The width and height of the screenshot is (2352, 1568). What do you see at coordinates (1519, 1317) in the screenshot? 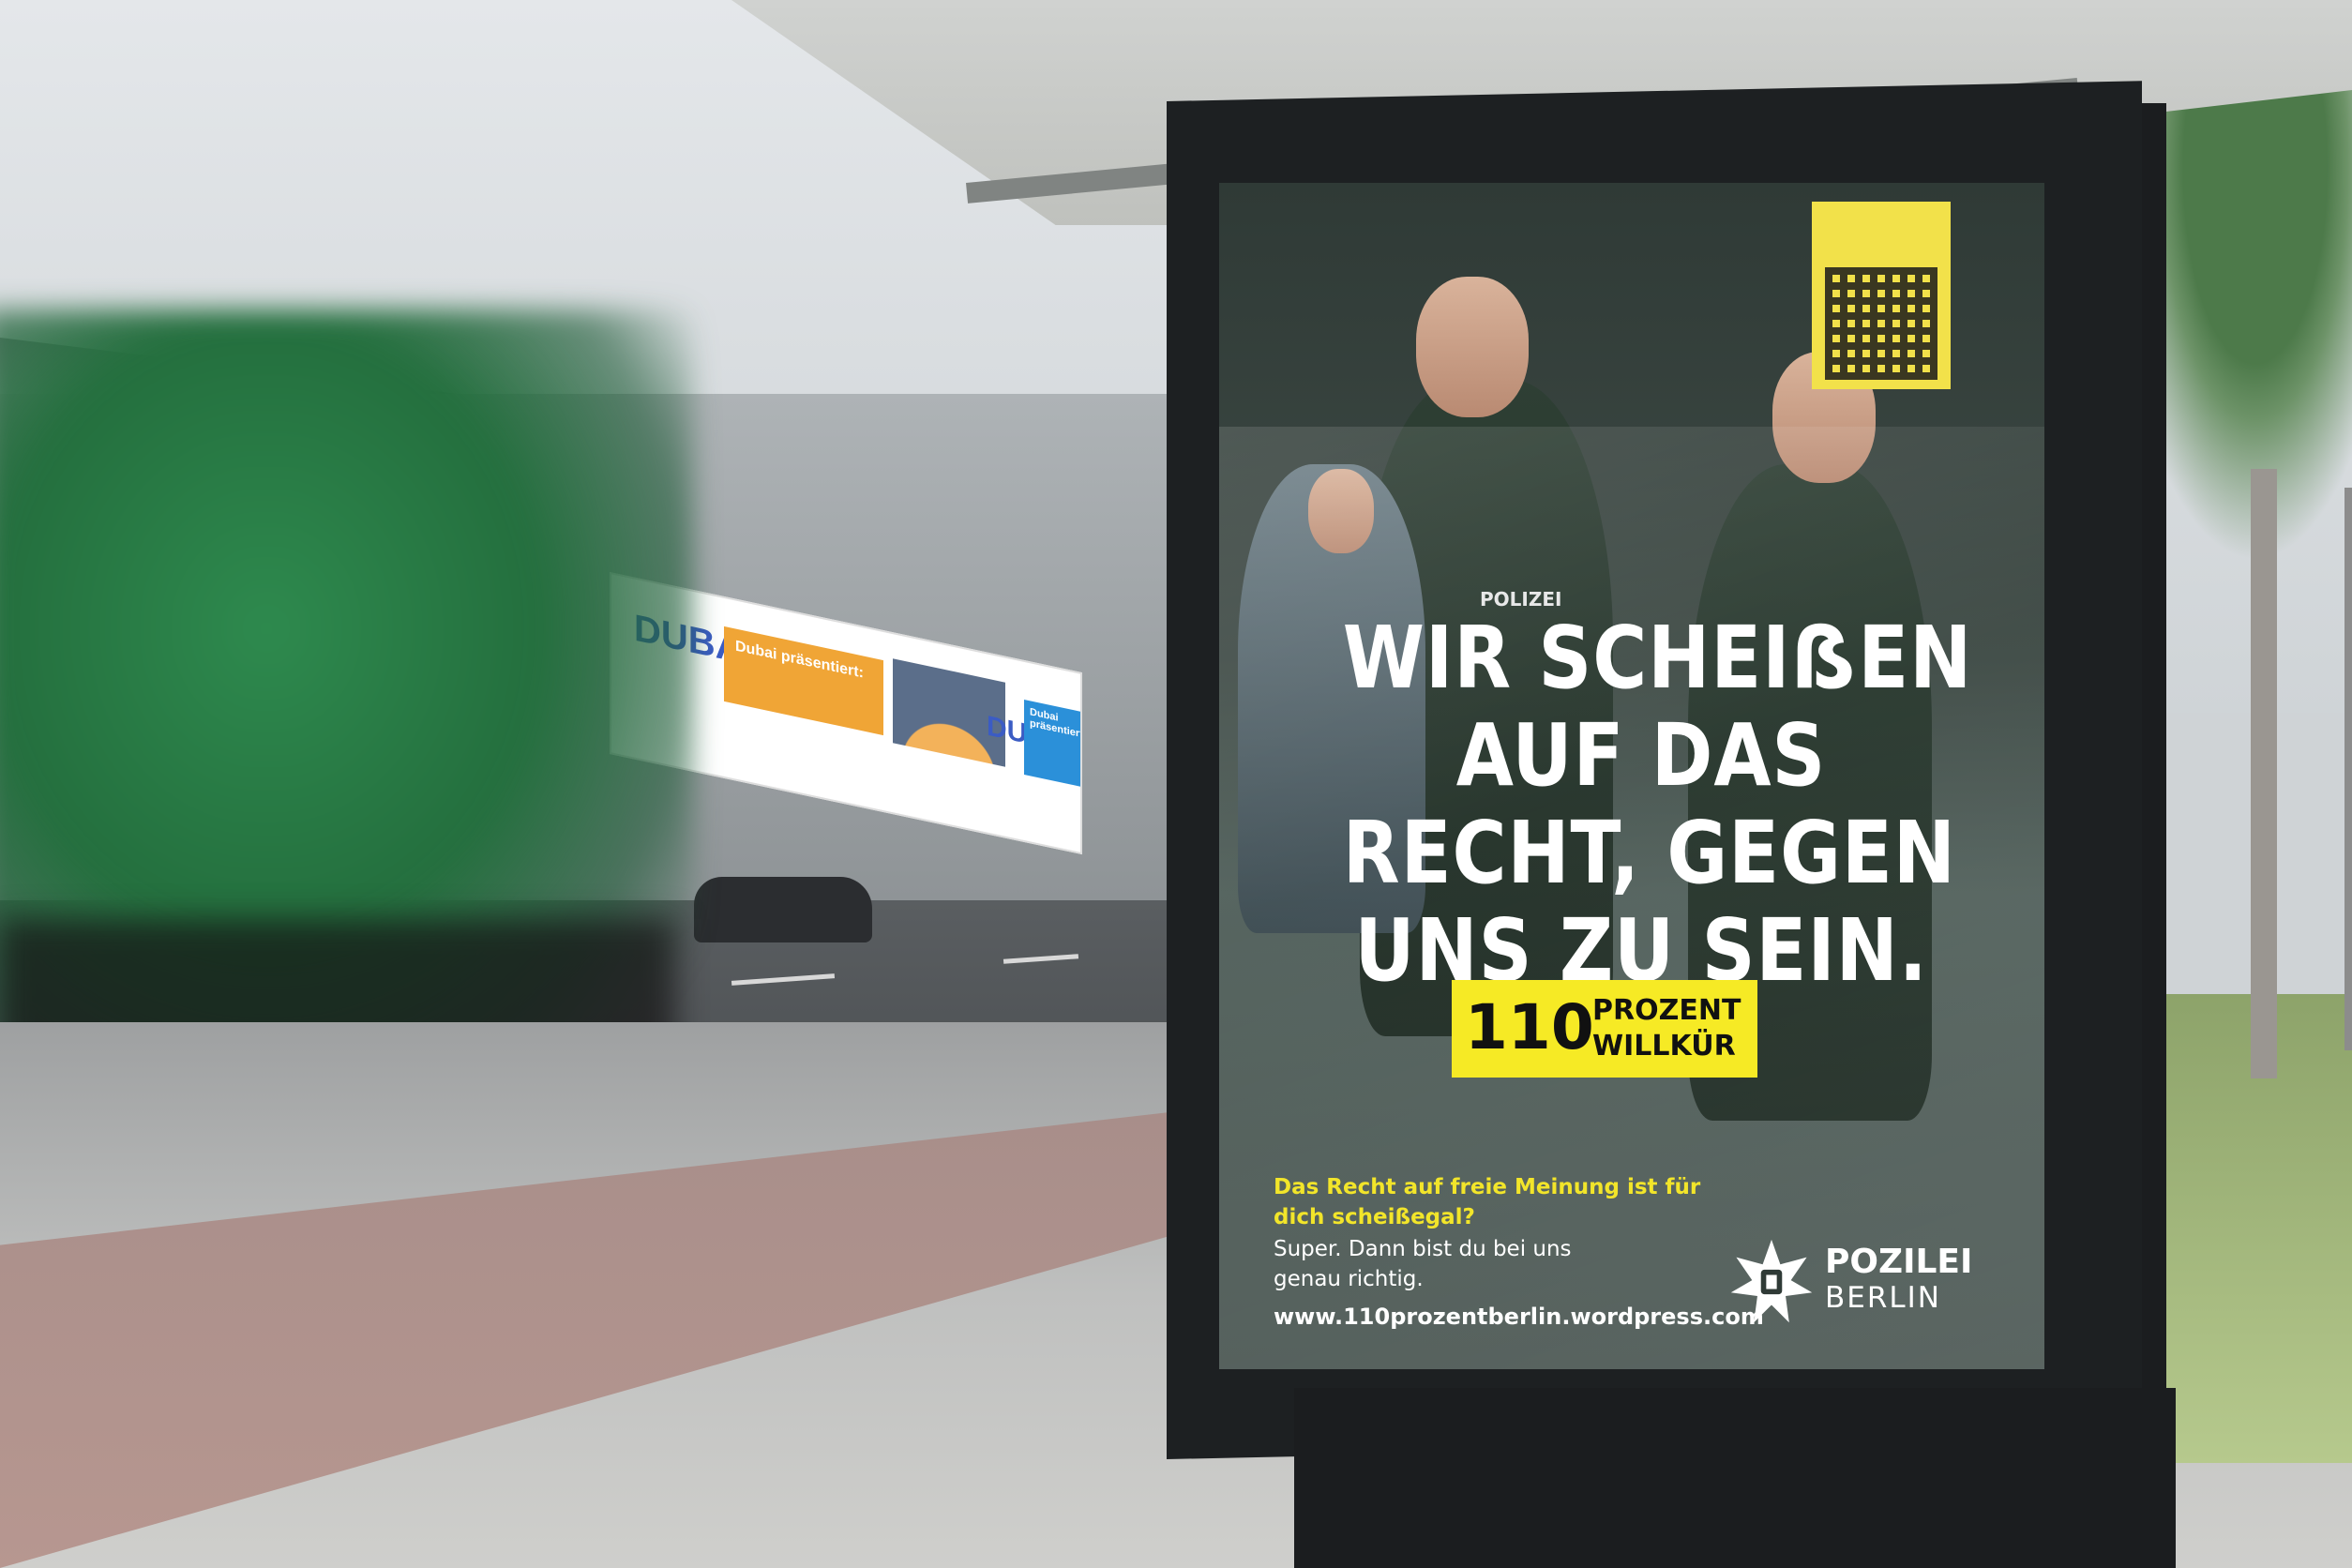
I see `poster-url: www.110prozentberlin.wordpress.com` at bounding box center [1519, 1317].